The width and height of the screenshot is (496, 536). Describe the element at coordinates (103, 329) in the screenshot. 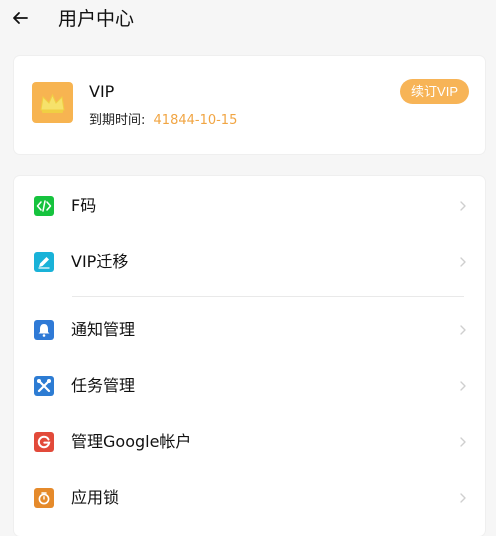

I see `menu-item-label: 通知管理` at that location.